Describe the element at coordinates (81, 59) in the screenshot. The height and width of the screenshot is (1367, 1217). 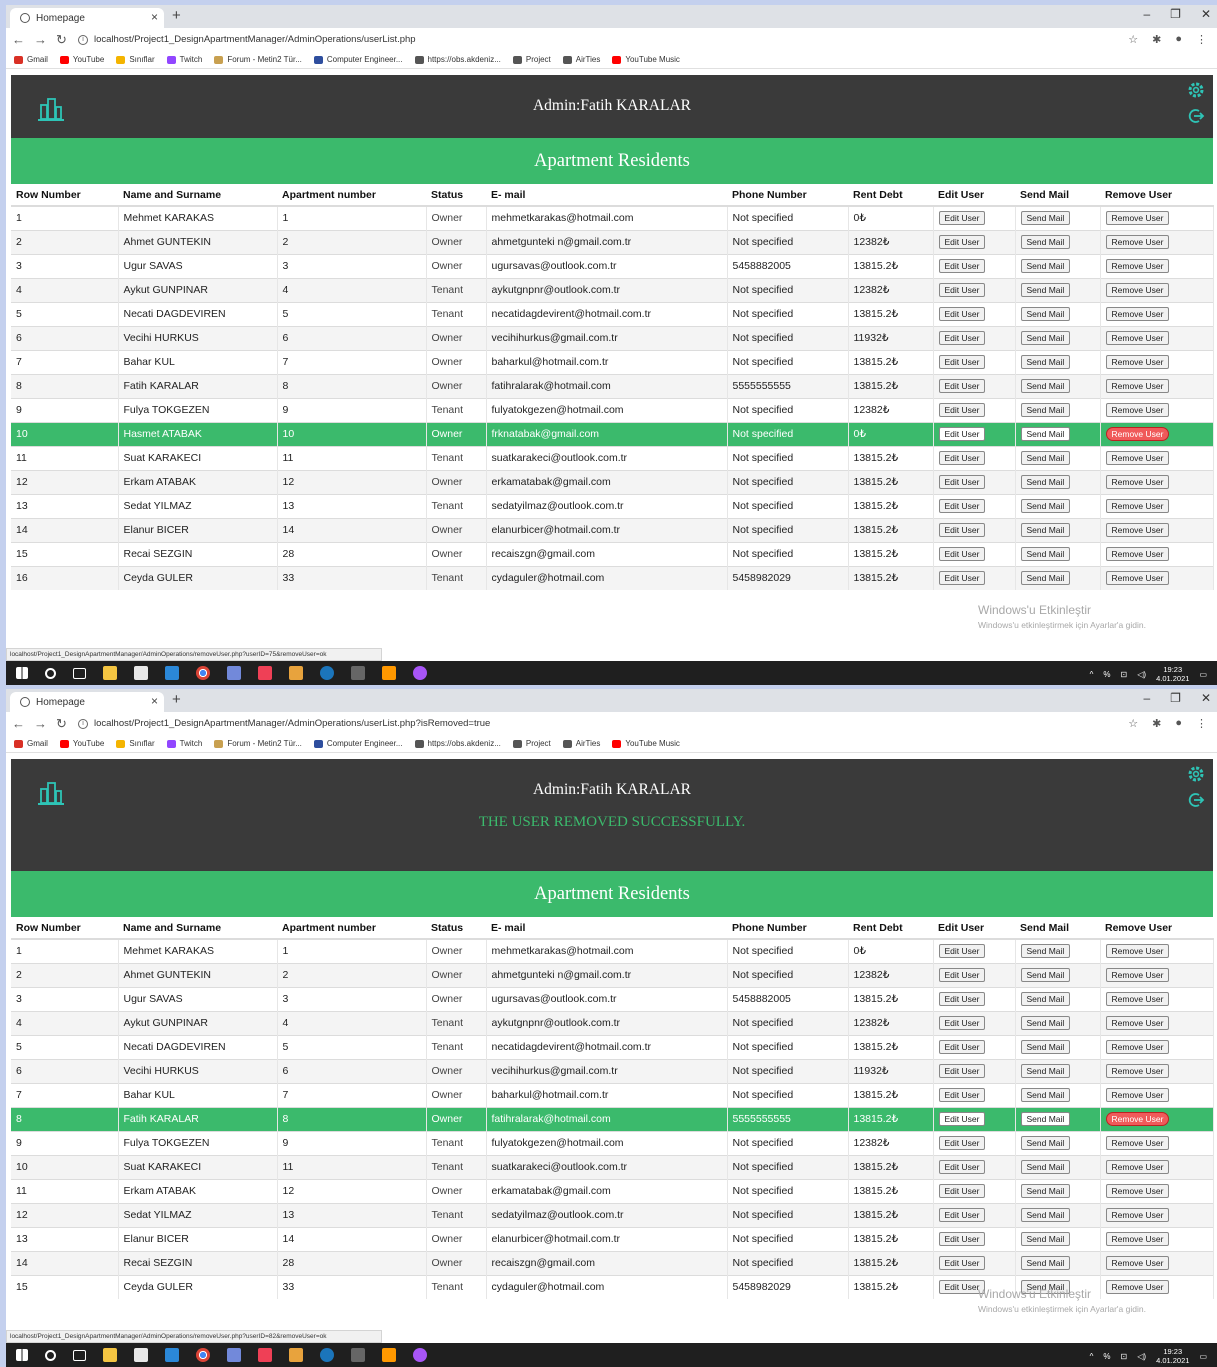
I see `bookmark-item: YouTube` at that location.